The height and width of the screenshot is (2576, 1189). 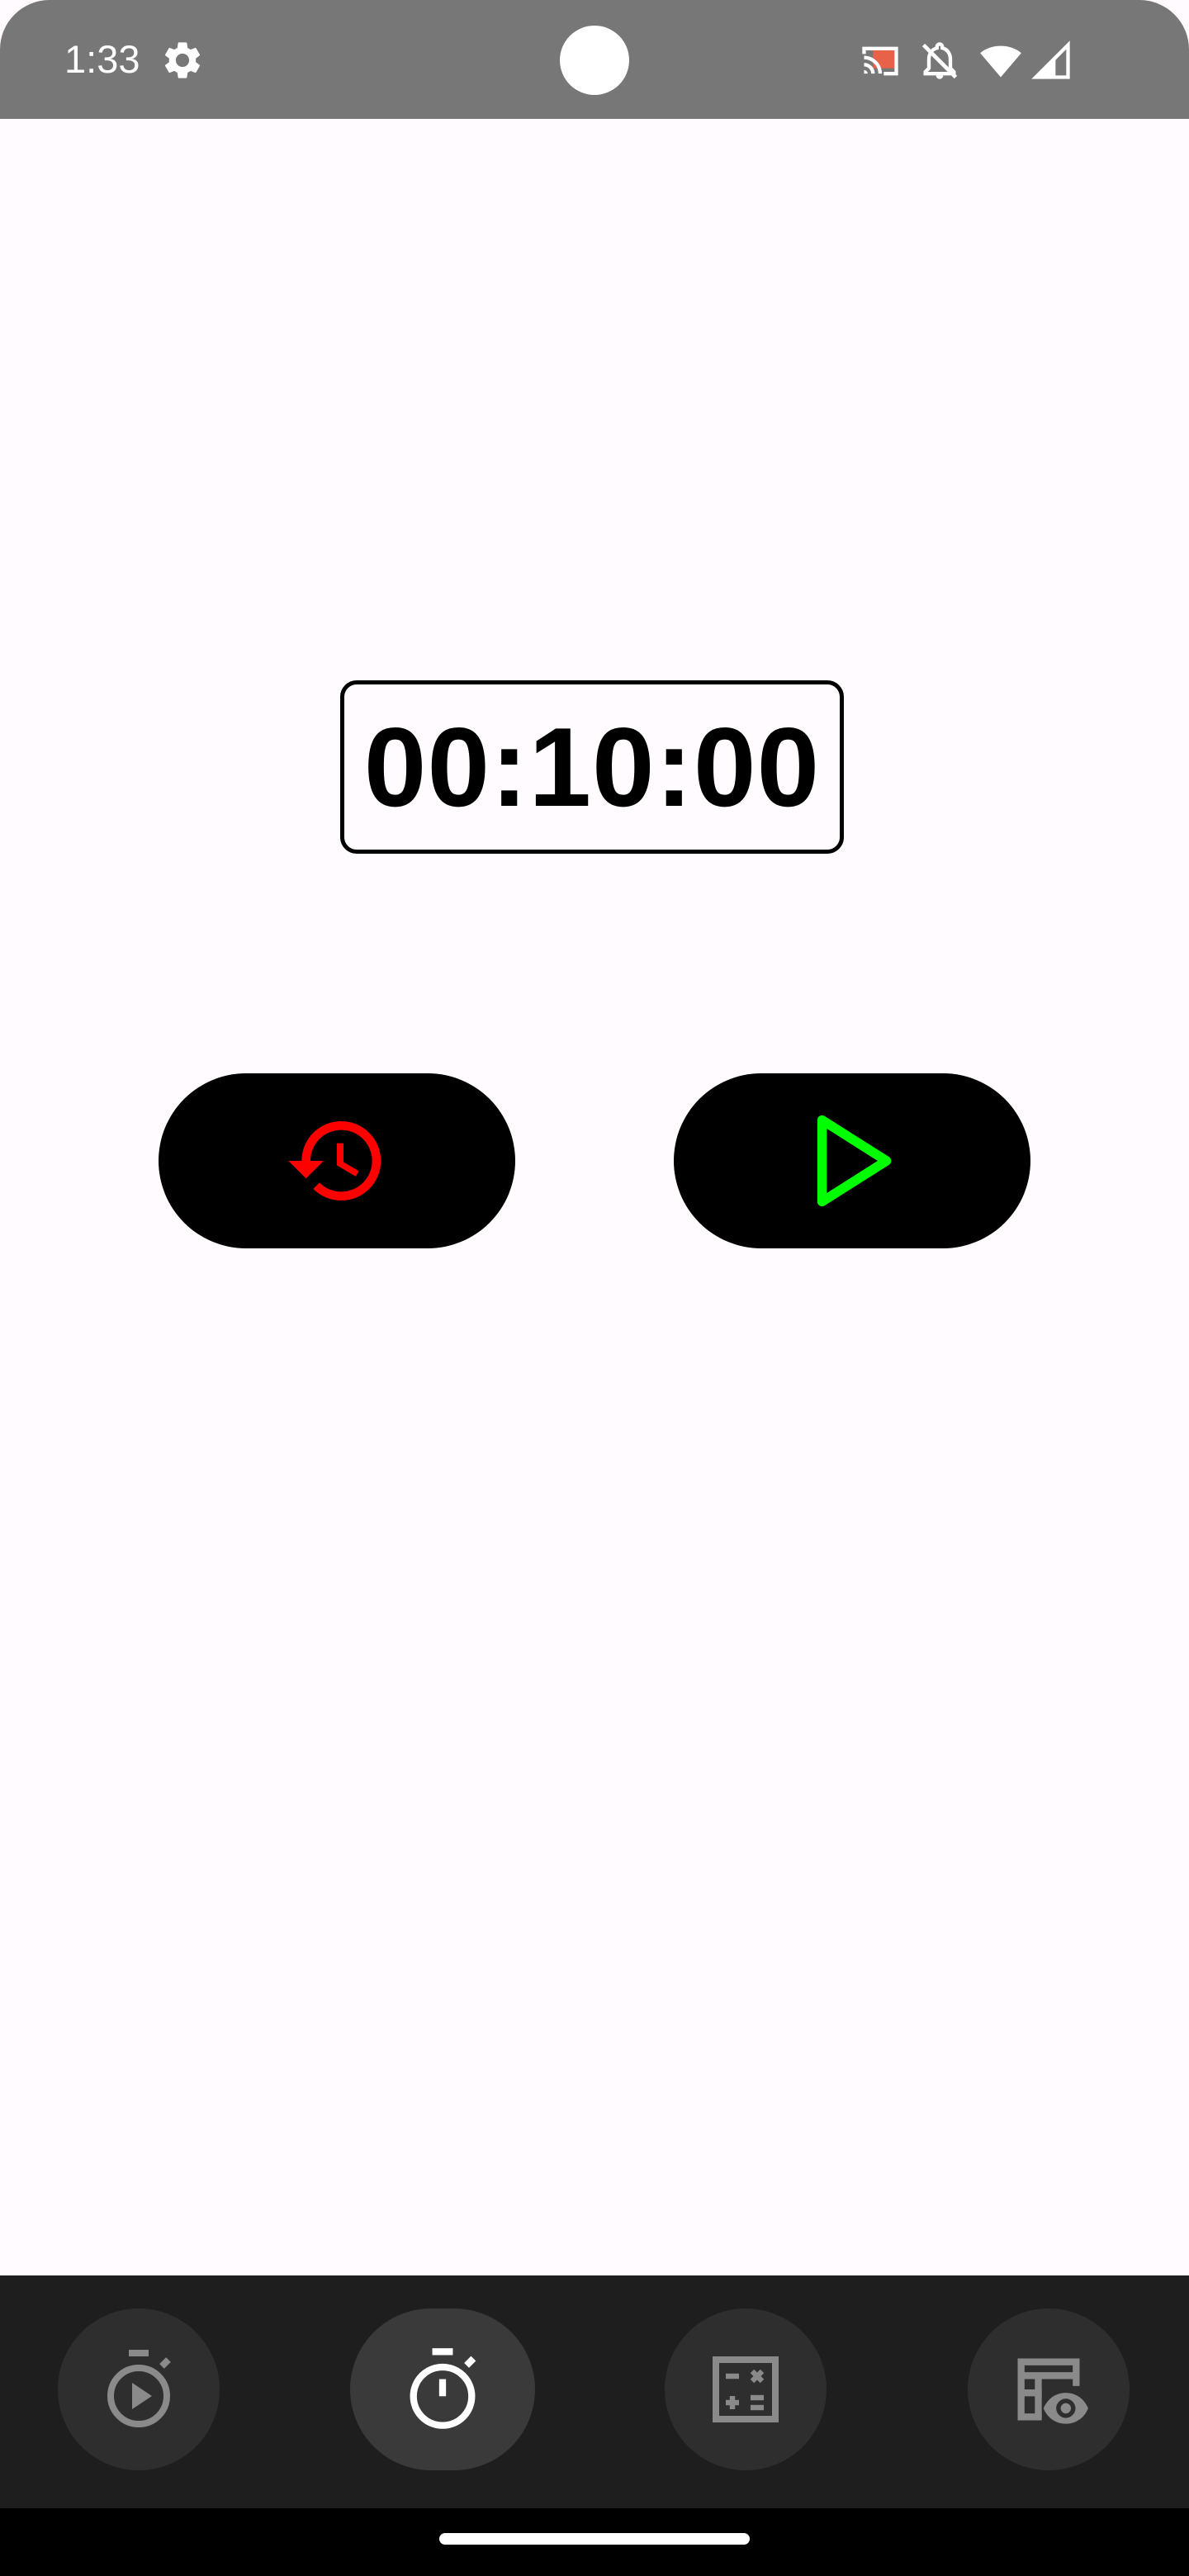 I want to click on notifications-off-icon, so click(x=939, y=60).